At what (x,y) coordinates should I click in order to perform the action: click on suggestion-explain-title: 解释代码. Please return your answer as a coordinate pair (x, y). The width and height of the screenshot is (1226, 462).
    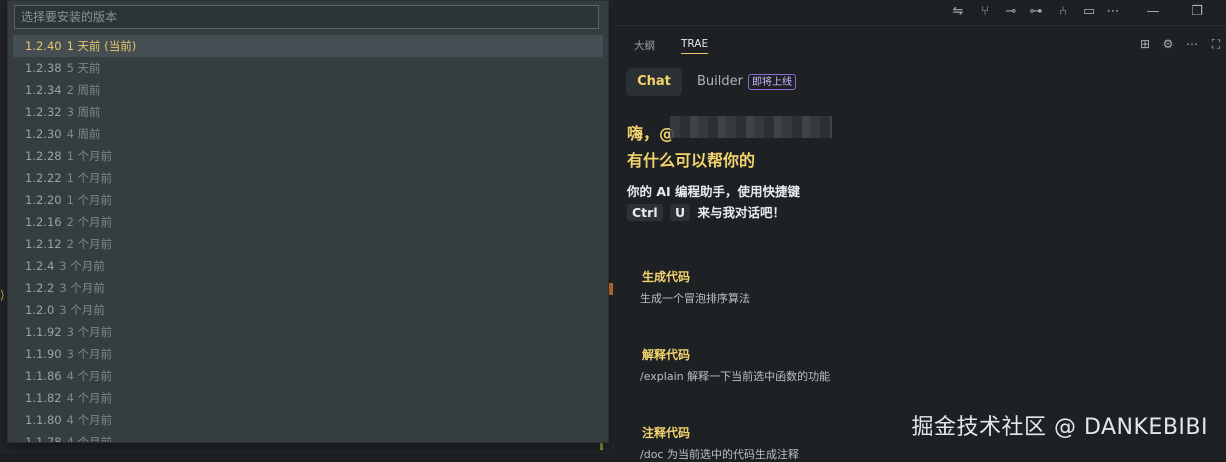
    Looking at the image, I should click on (666, 354).